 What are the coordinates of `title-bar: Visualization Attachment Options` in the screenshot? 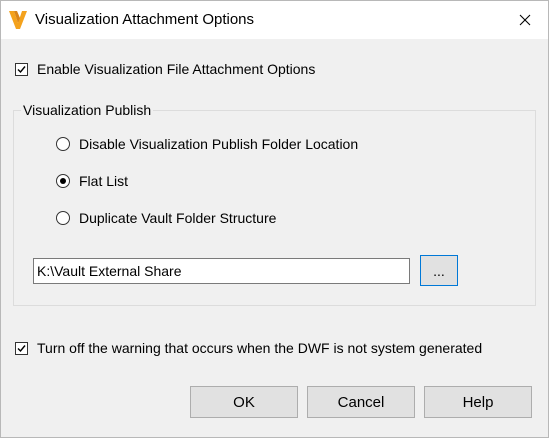 It's located at (274, 20).